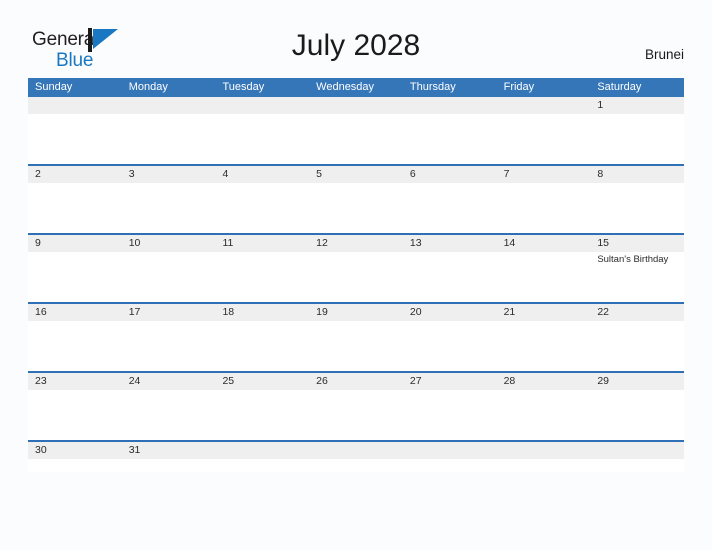  I want to click on day-number: 22, so click(637, 312).